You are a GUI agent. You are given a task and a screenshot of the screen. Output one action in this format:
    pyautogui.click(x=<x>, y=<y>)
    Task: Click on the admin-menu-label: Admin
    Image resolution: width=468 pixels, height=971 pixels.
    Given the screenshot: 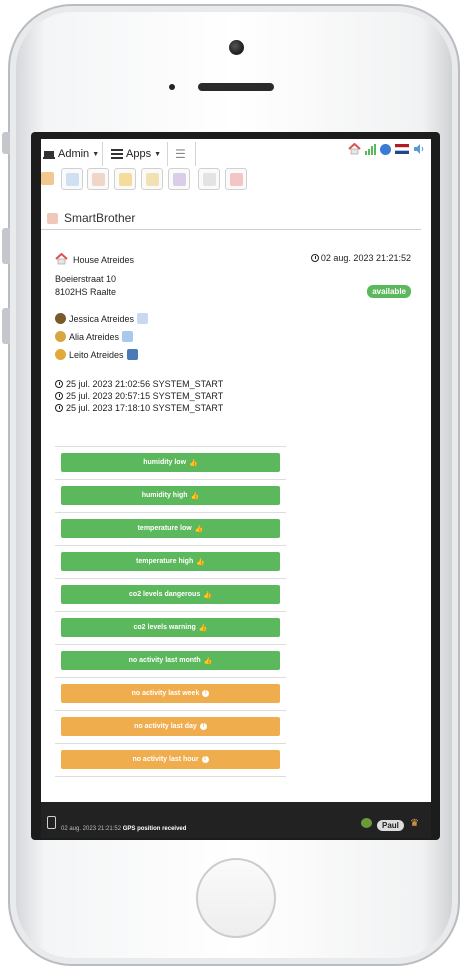 What is the action you would take?
    pyautogui.click(x=74, y=154)
    